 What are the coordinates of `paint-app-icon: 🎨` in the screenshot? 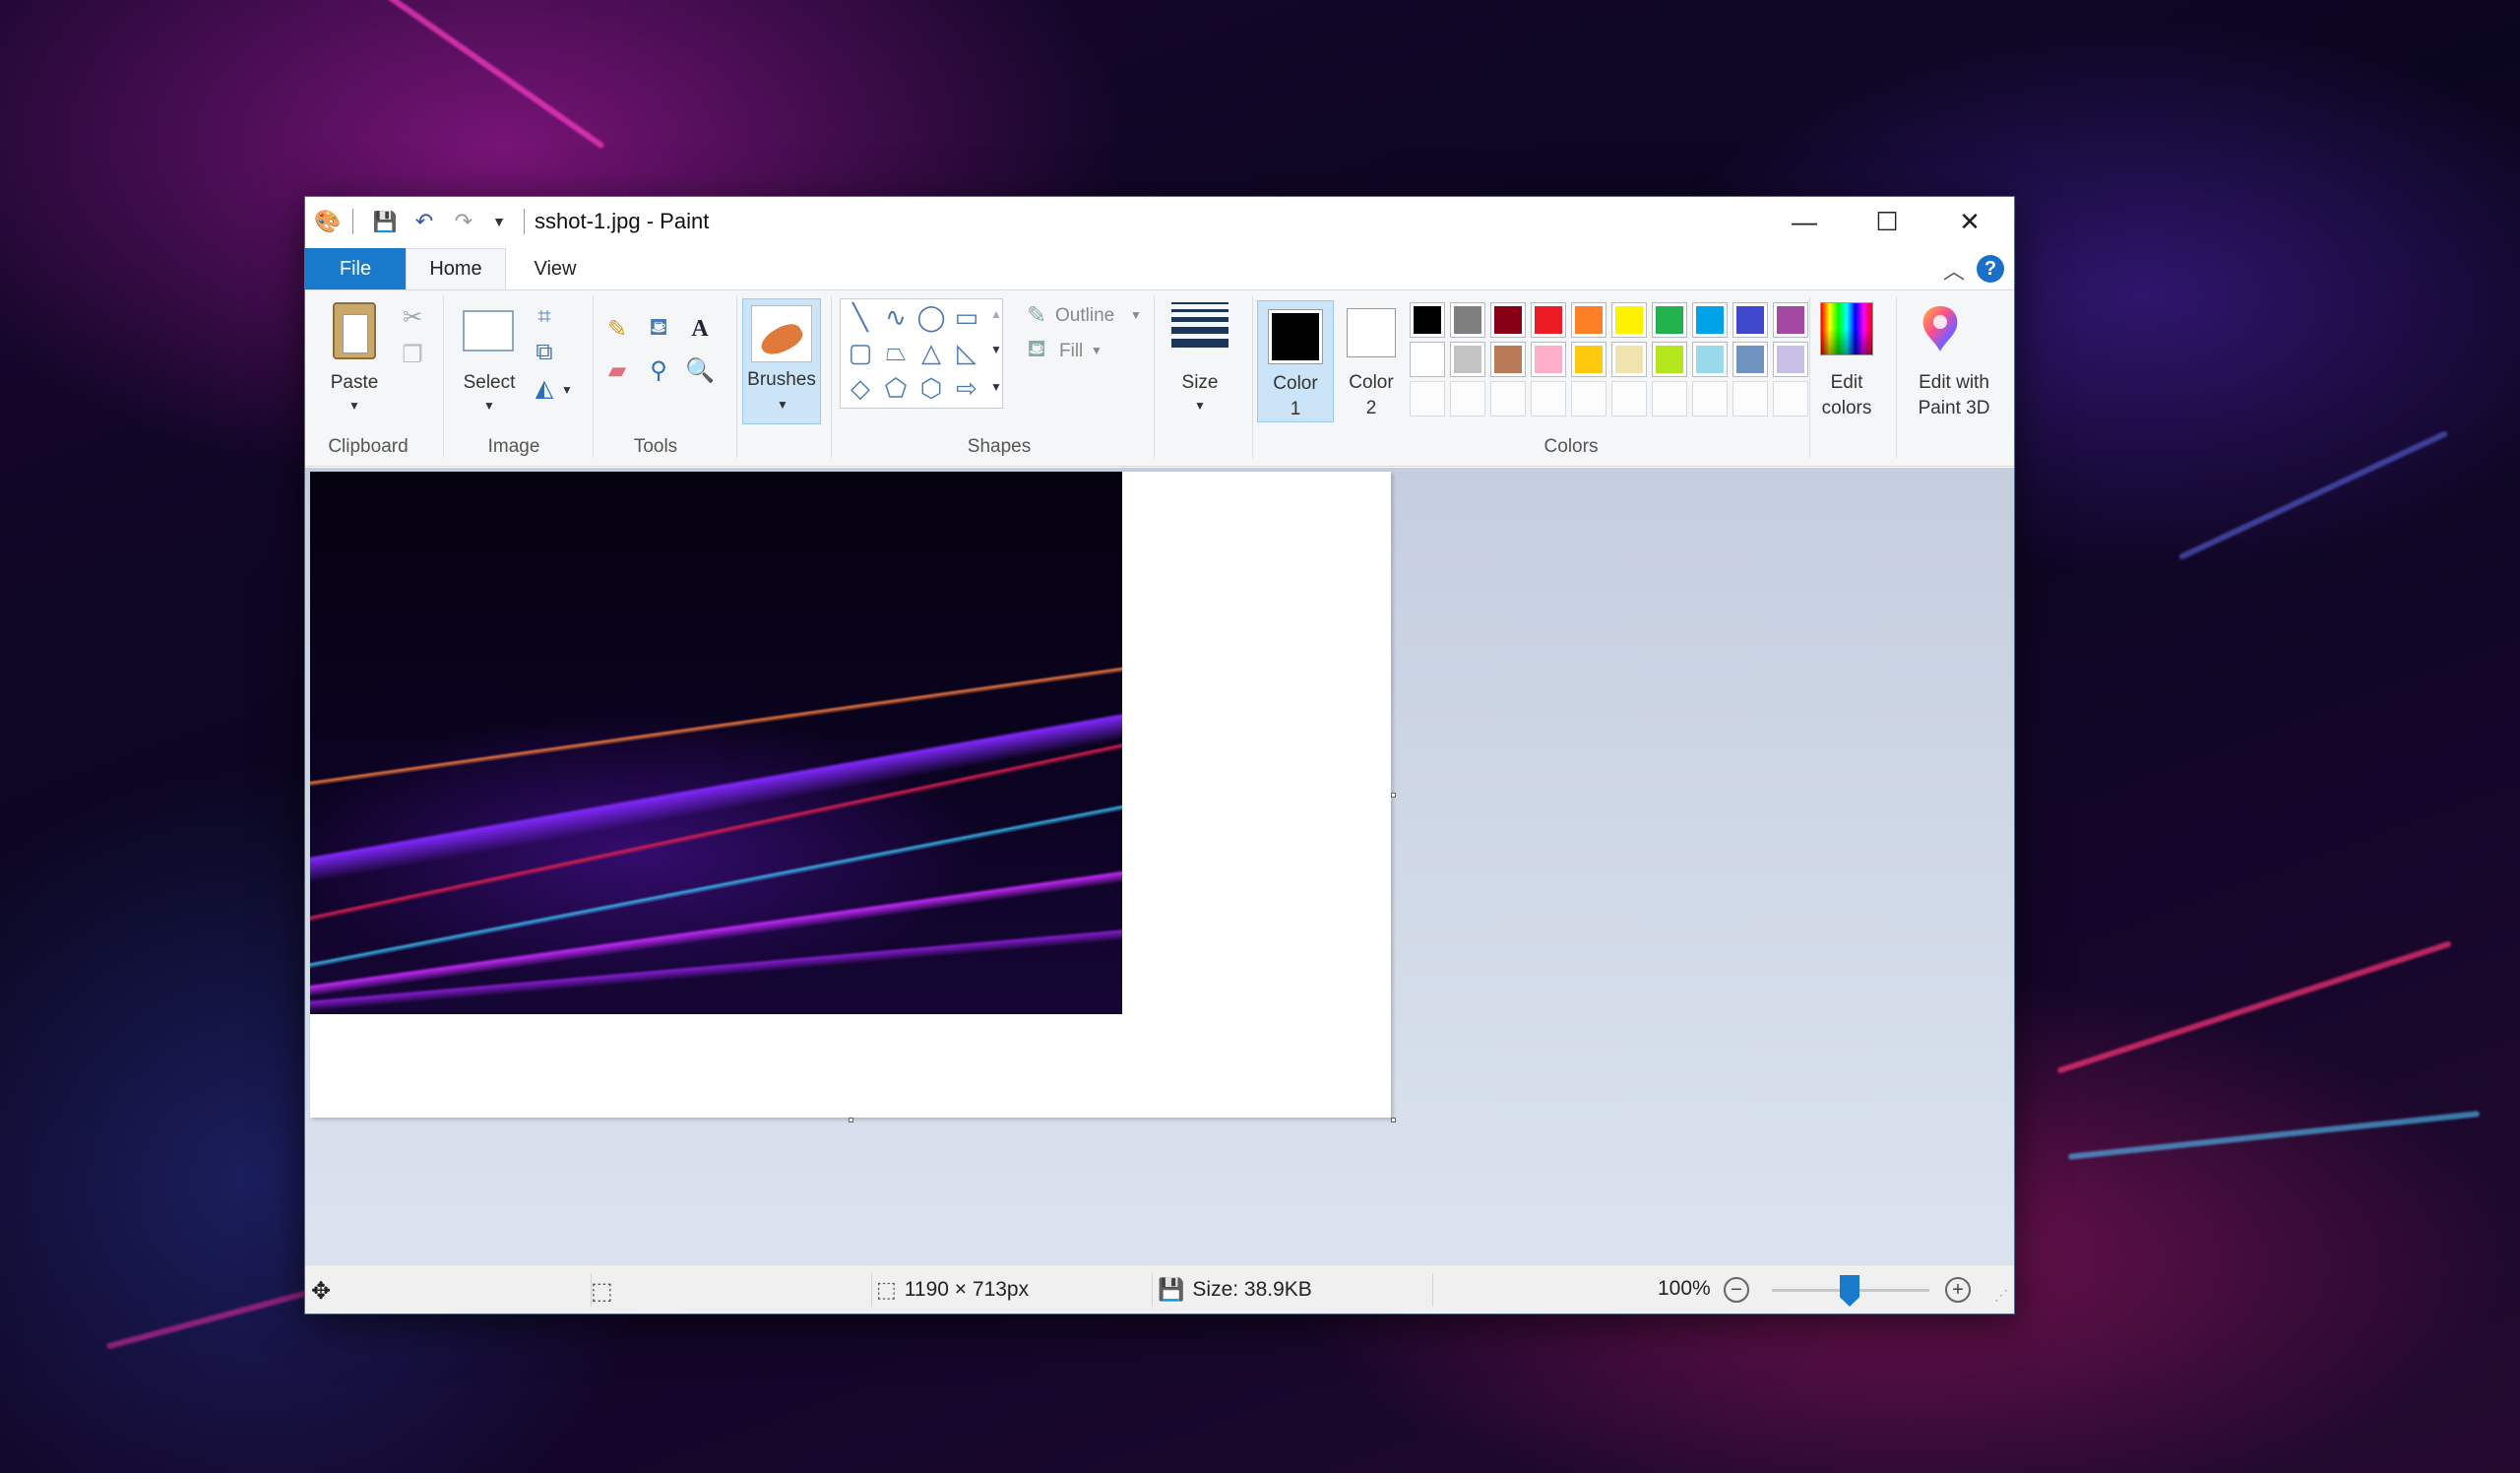 It's located at (327, 221).